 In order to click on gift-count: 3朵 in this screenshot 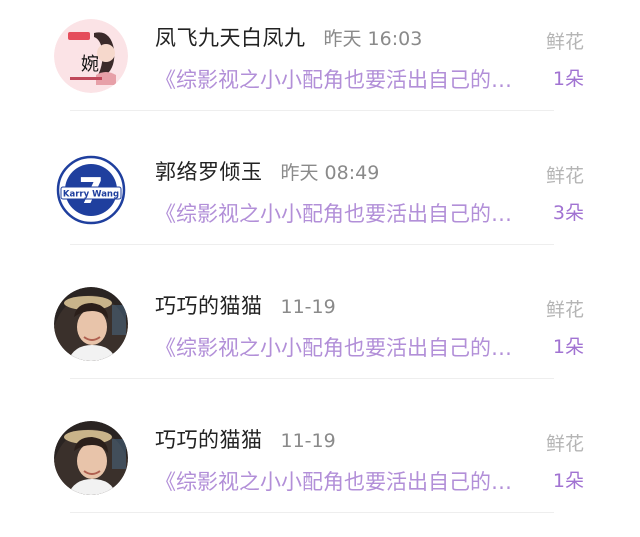, I will do `click(568, 213)`.